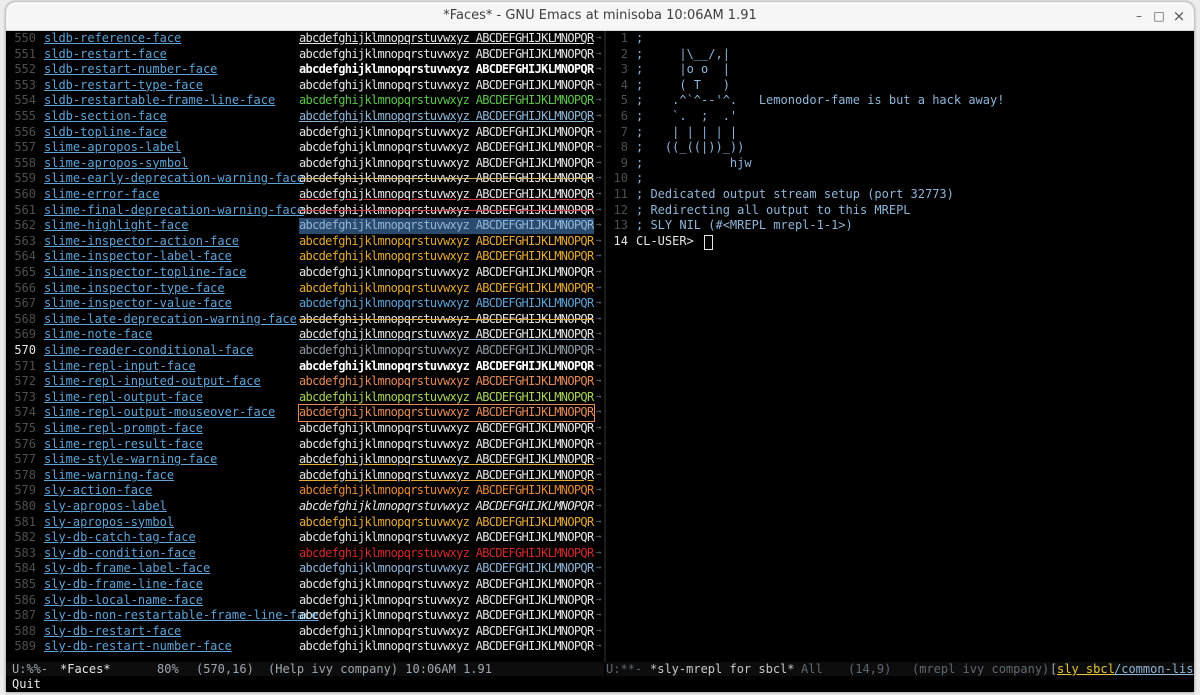 The width and height of the screenshot is (1200, 695). I want to click on line-number: 580, so click(25, 506).